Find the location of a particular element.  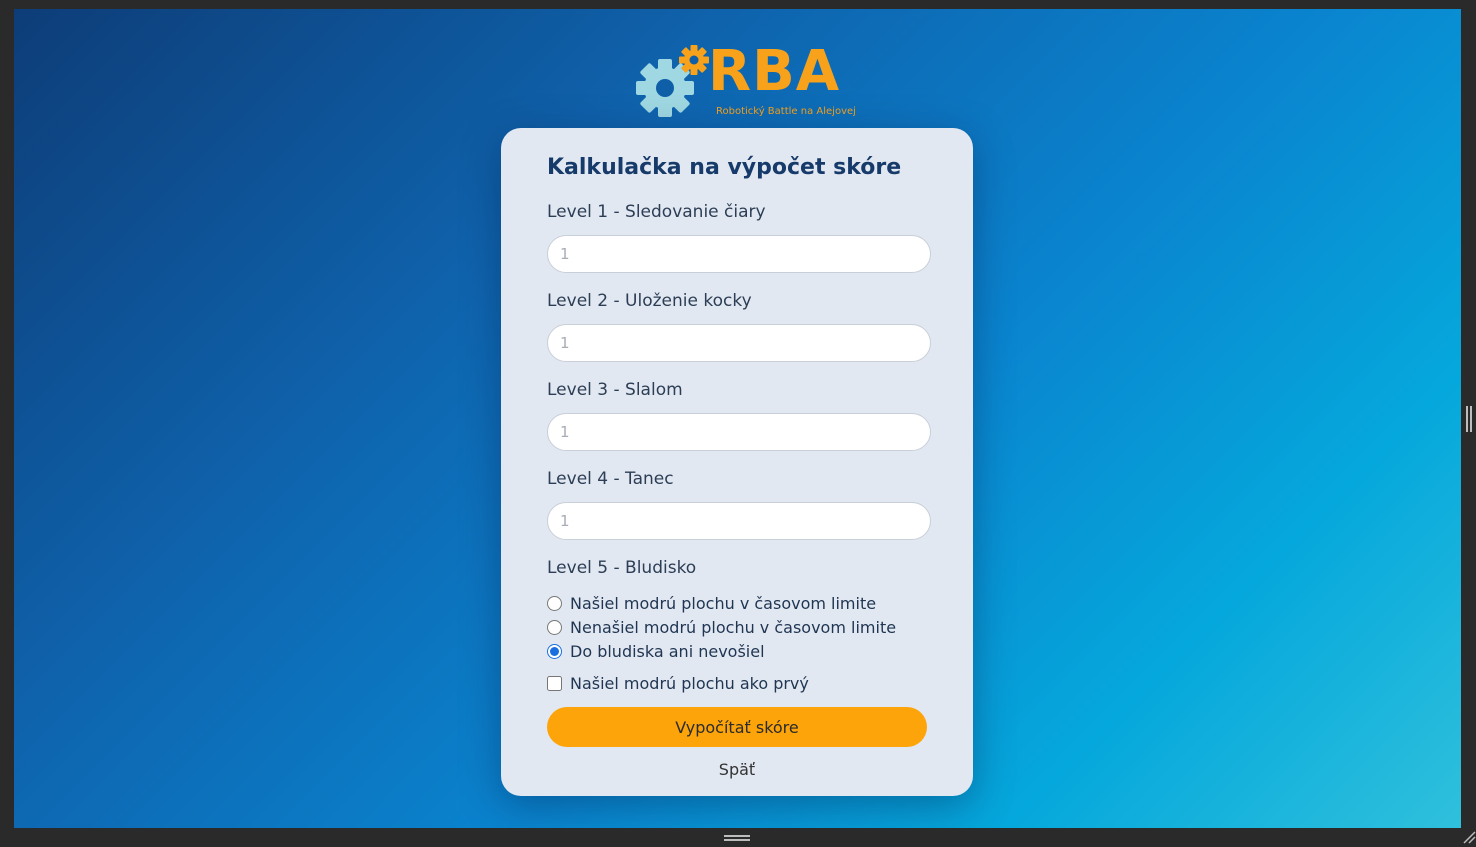

level-5-option-found: Našiel modrú plochu v časovom limite is located at coordinates (737, 603).